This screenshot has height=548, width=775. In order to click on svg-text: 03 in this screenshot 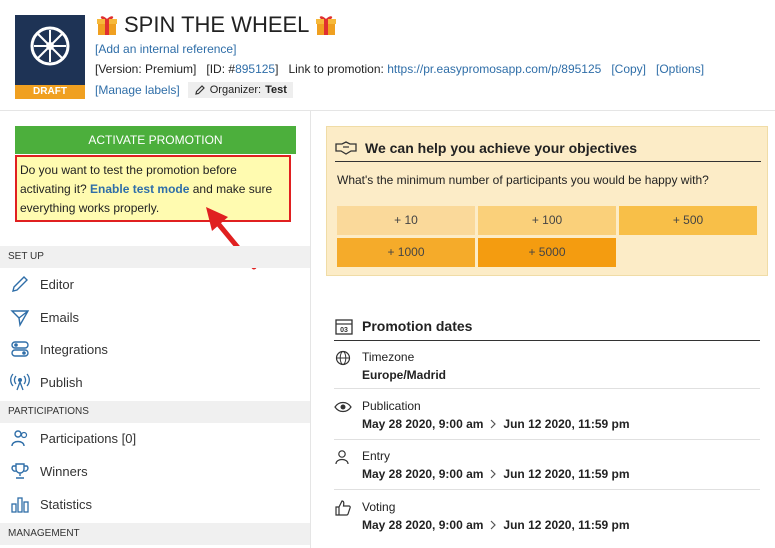, I will do `click(344, 330)`.